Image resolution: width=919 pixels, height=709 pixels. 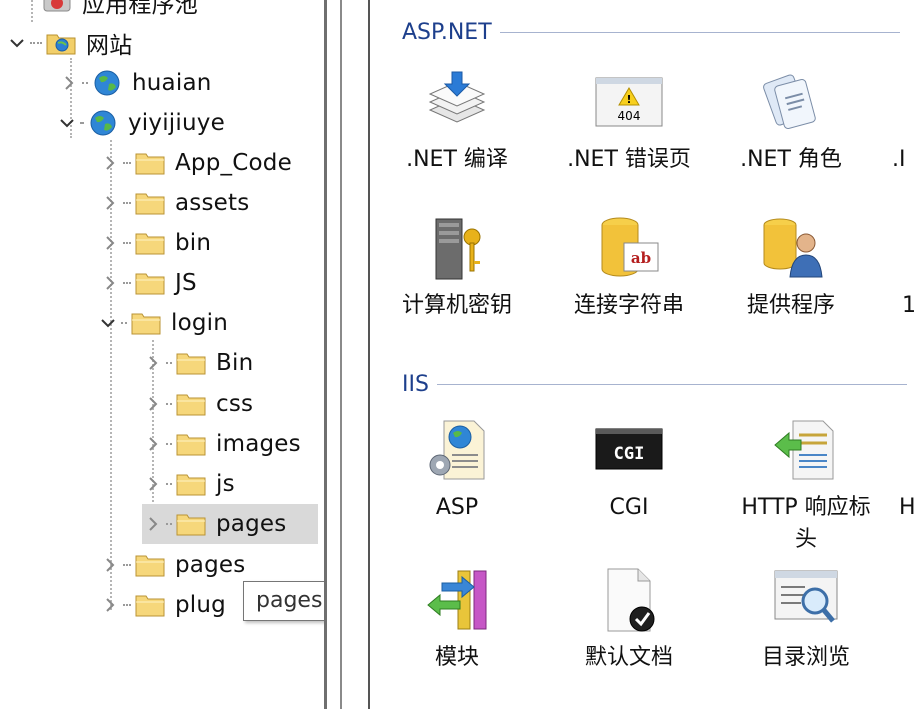 What do you see at coordinates (457, 507) in the screenshot?
I see `feature-label: ASP` at bounding box center [457, 507].